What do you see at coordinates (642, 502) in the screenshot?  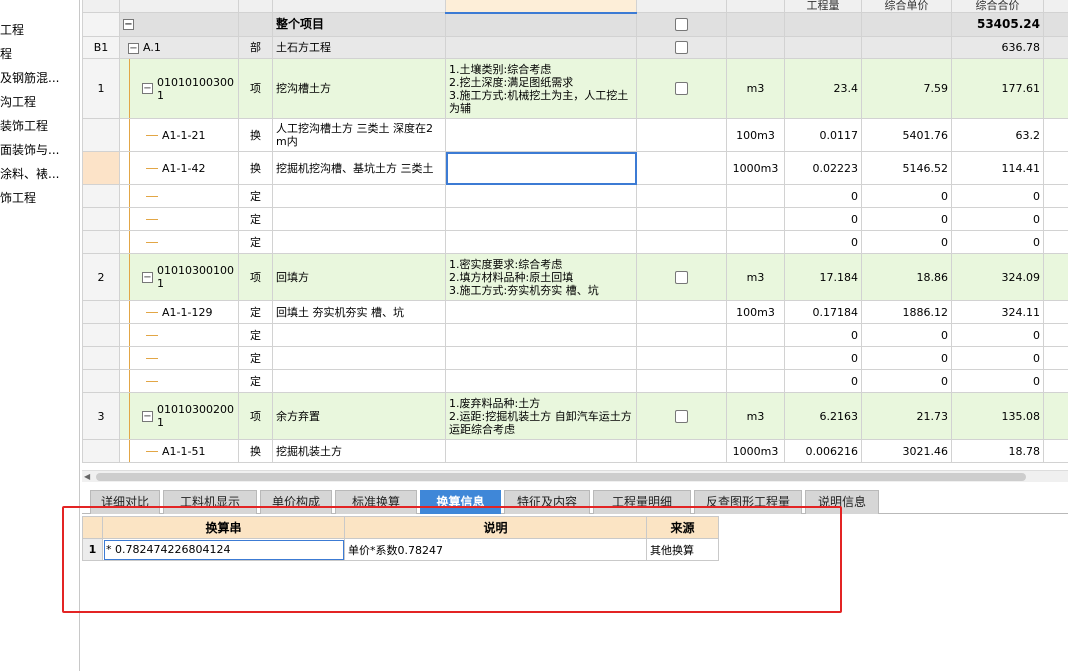 I see `tab-6: 工程量明细` at bounding box center [642, 502].